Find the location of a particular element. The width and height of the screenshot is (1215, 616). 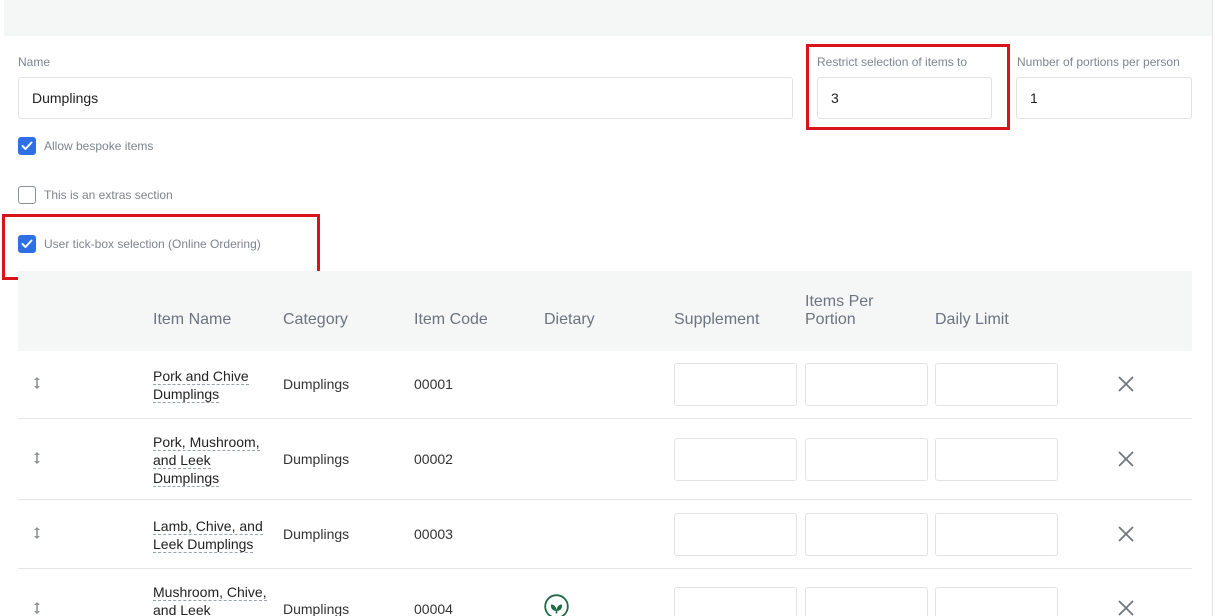

item-name-line: Pork and Chive is located at coordinates (201, 376).